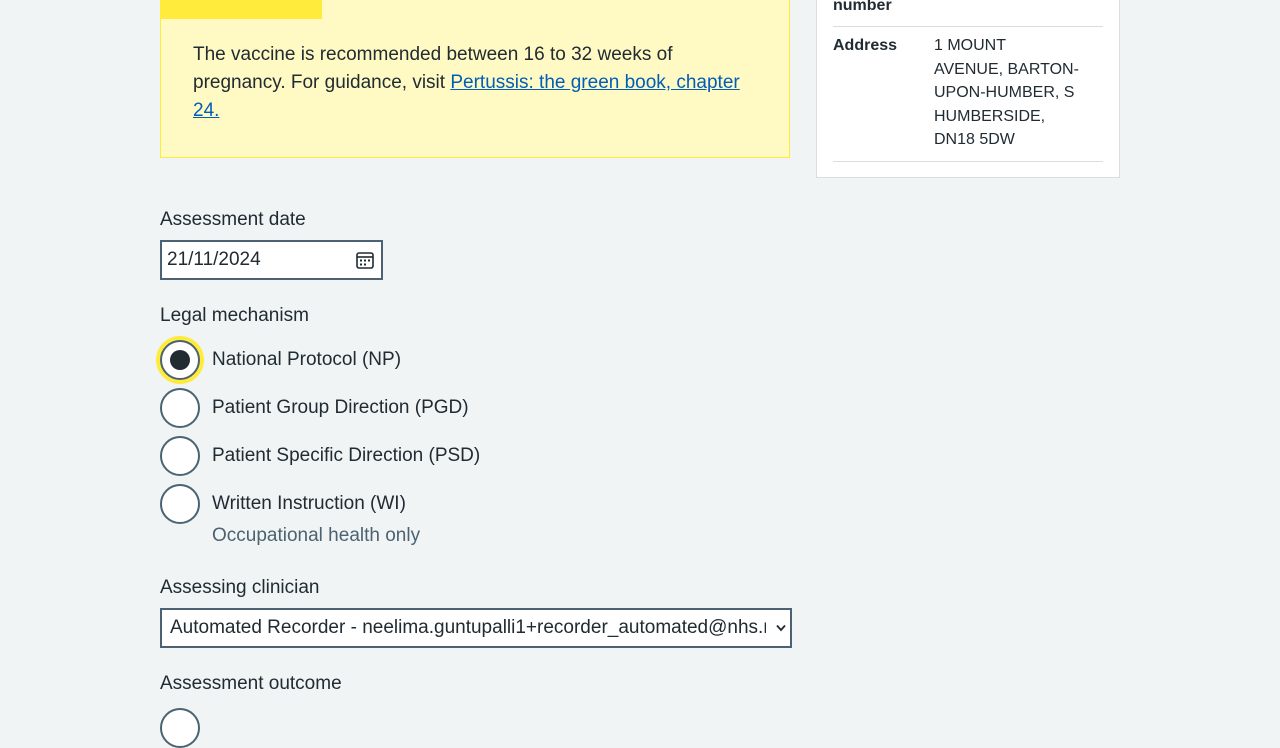 The image size is (1280, 748). I want to click on radio-label: National Protocol (NP), so click(306, 360).